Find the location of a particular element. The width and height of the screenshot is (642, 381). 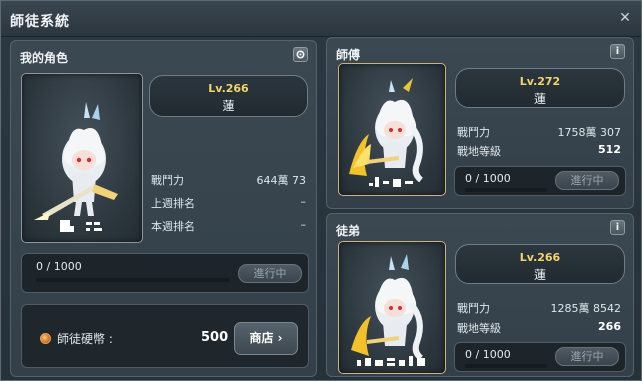

my-stat-power: 戰鬥力 644萬 73 is located at coordinates (228, 180).